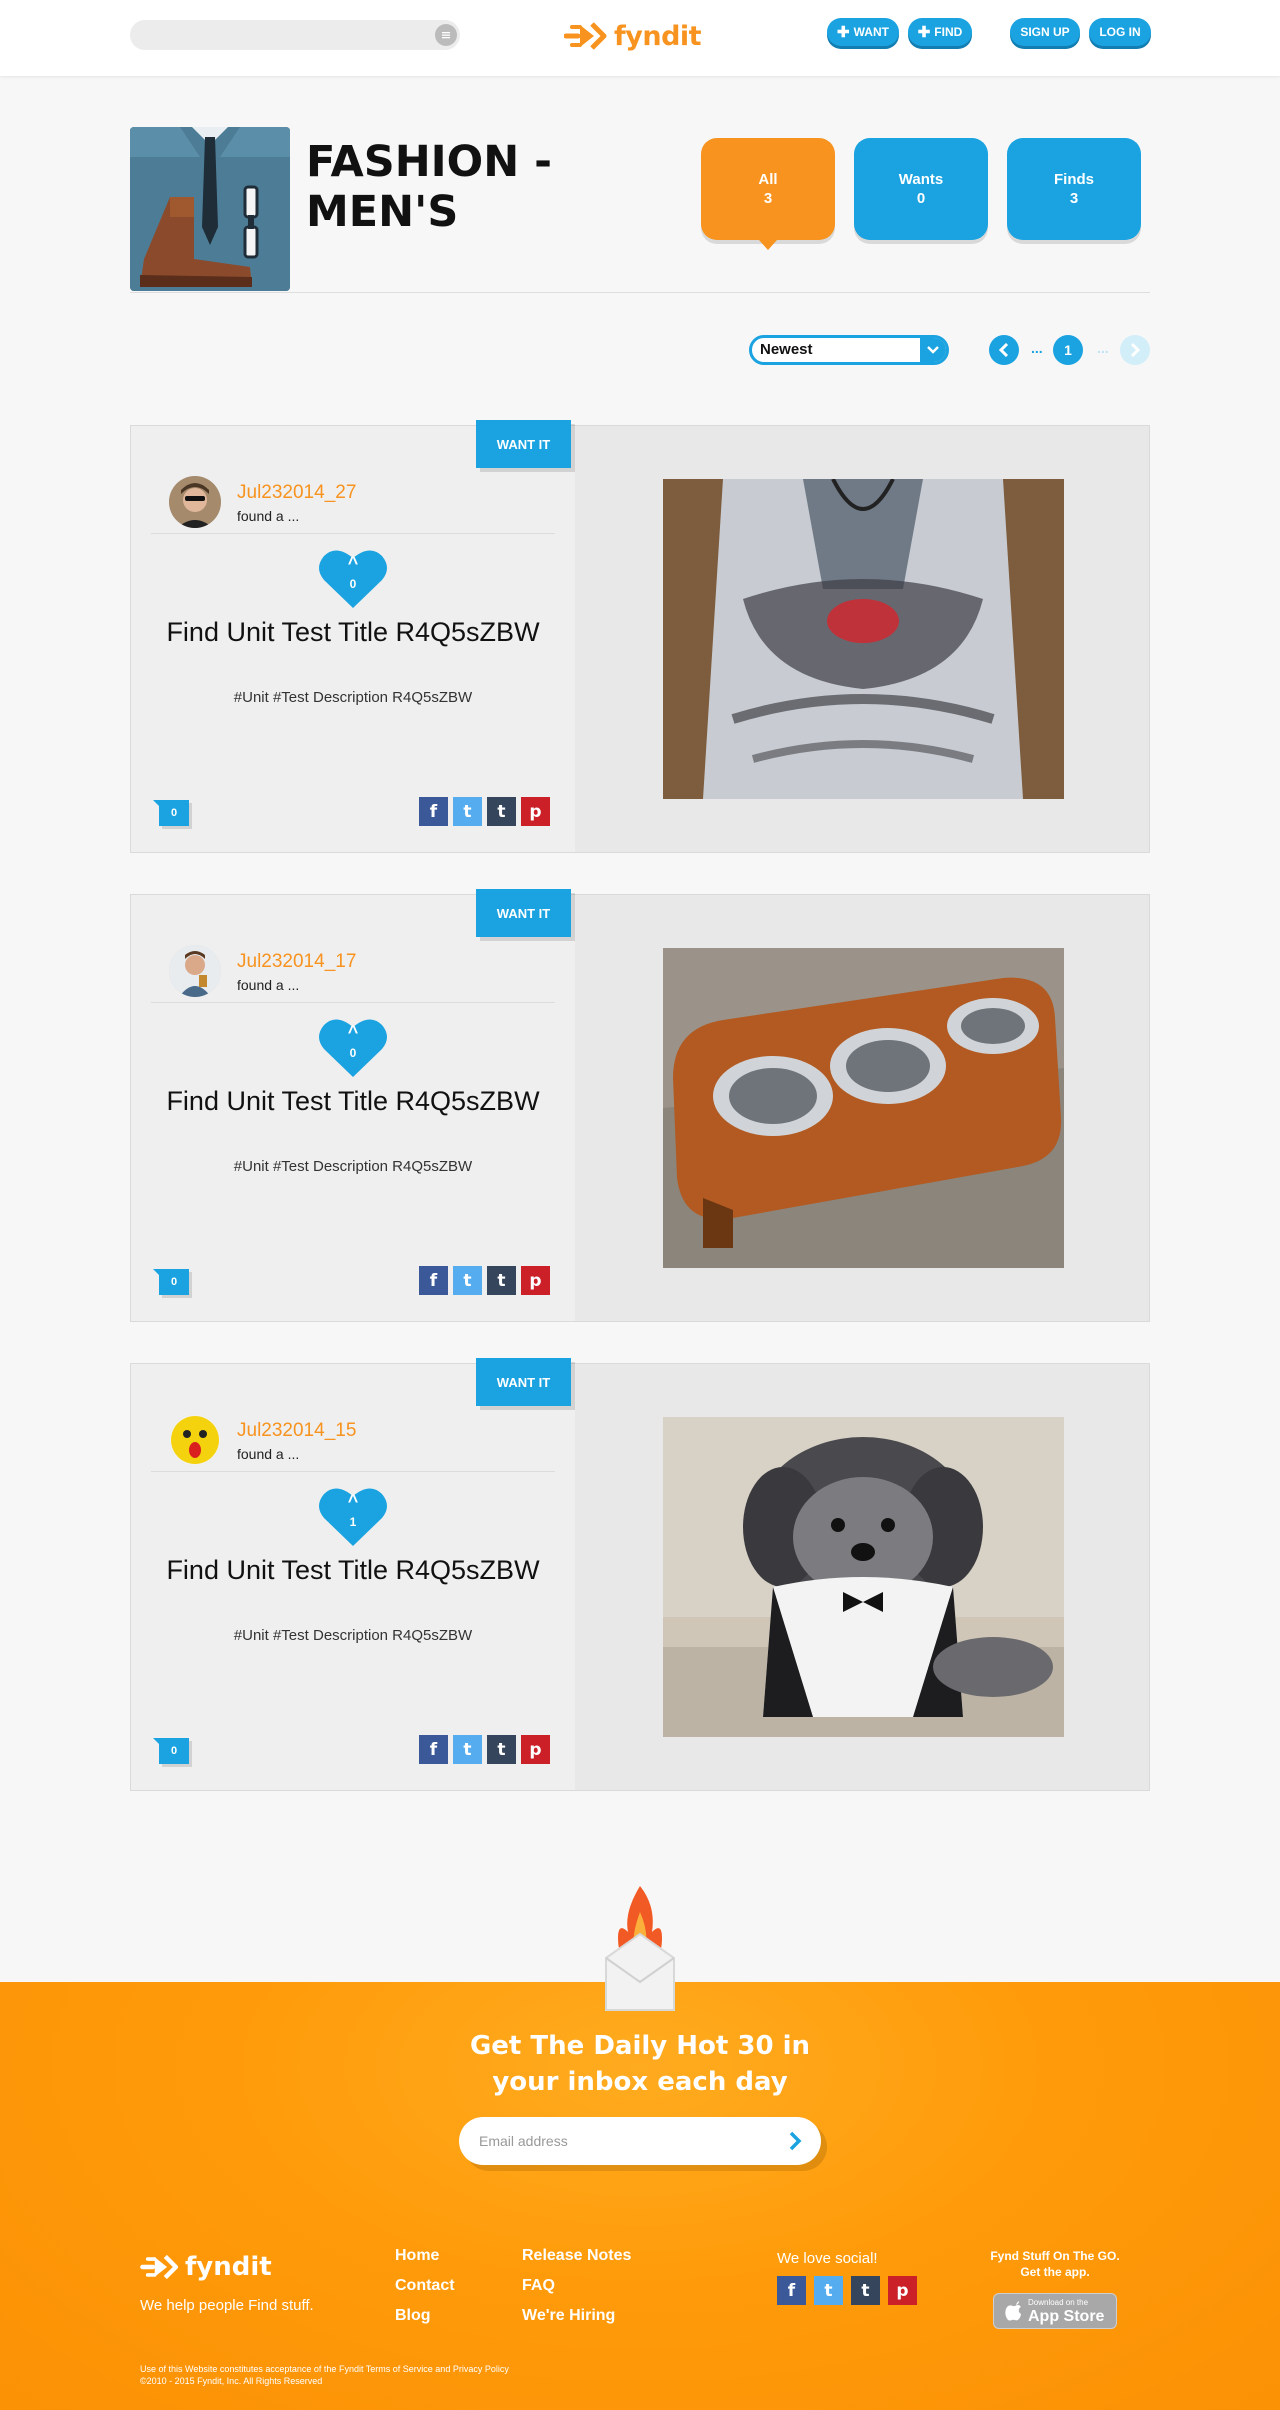  I want to click on facebook-icon: f, so click(791, 2290).